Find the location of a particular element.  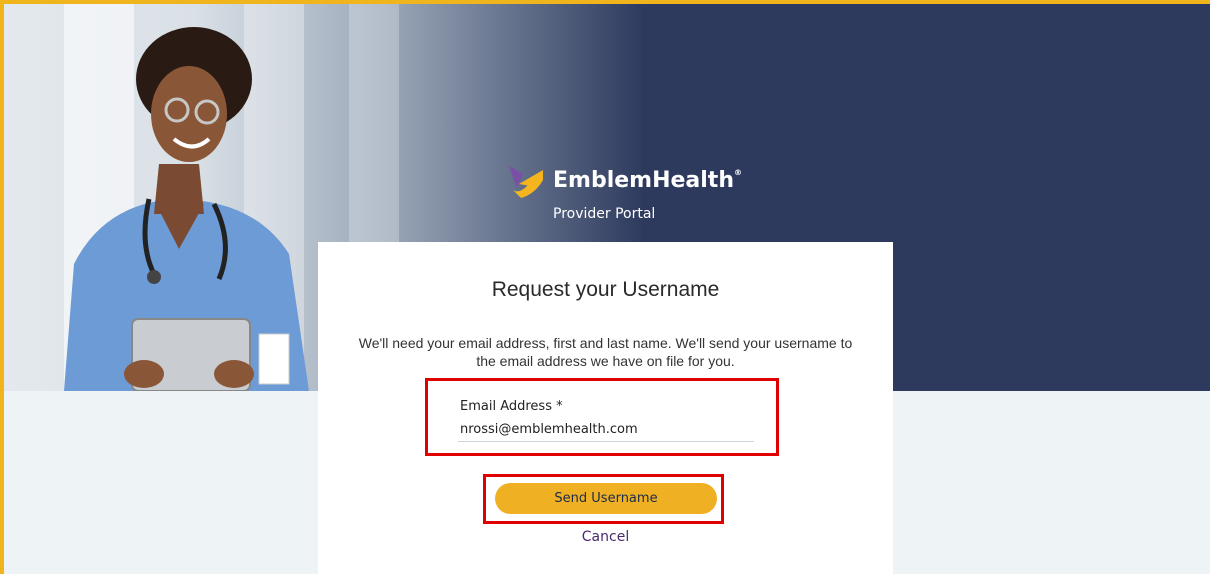

brand-name: EmblemHealth® is located at coordinates (647, 180).